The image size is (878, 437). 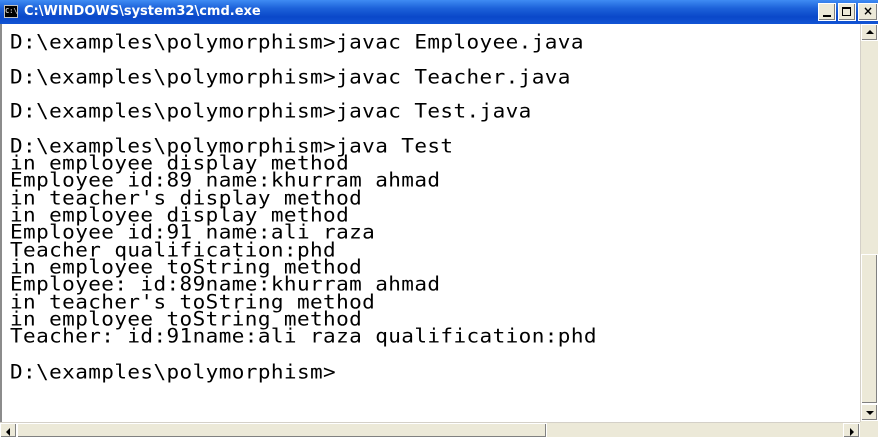 I want to click on close-button: ×, so click(x=868, y=12).